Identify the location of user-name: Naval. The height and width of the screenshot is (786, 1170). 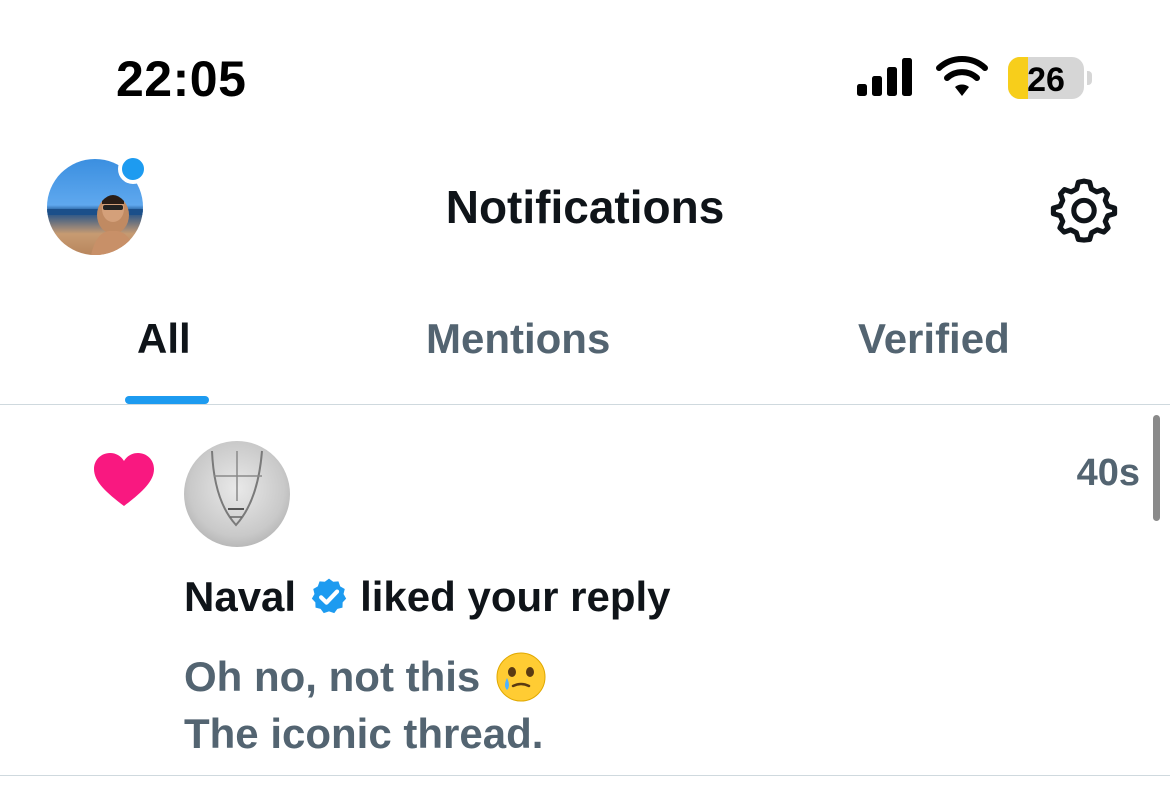
(240, 597).